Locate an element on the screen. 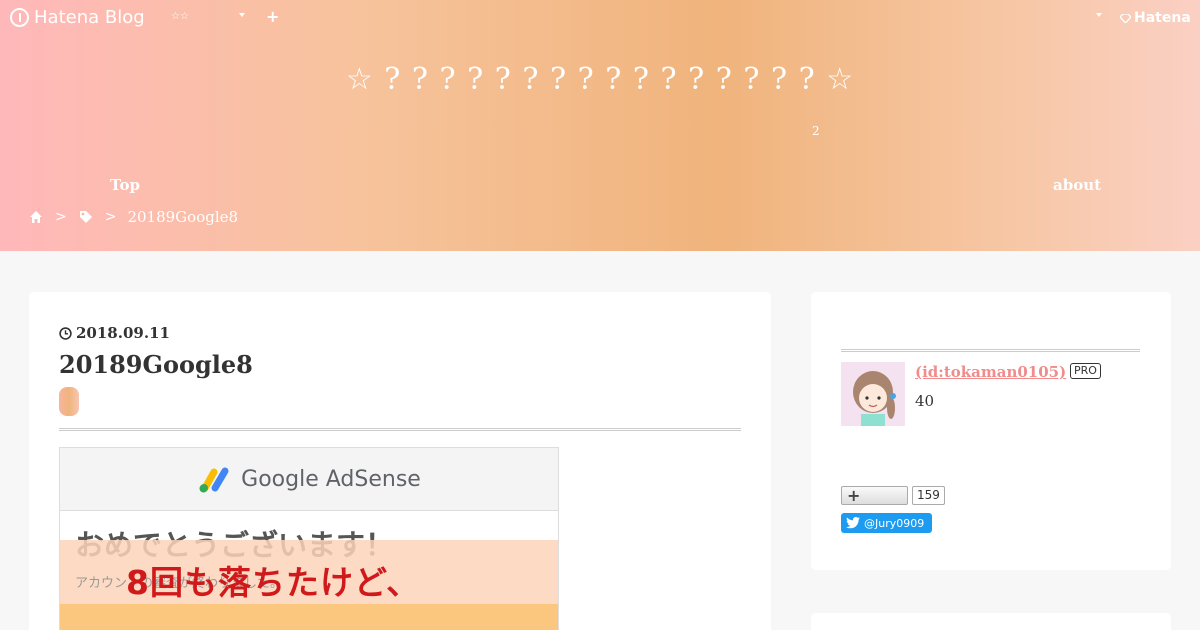 The image size is (1200, 630). image-overlay-text: 8回も落ちたけど、 is located at coordinates (273, 582).